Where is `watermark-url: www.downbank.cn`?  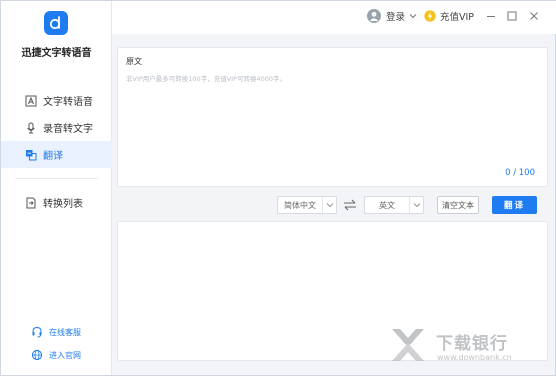 watermark-url: www.downbank.cn is located at coordinates (474, 357).